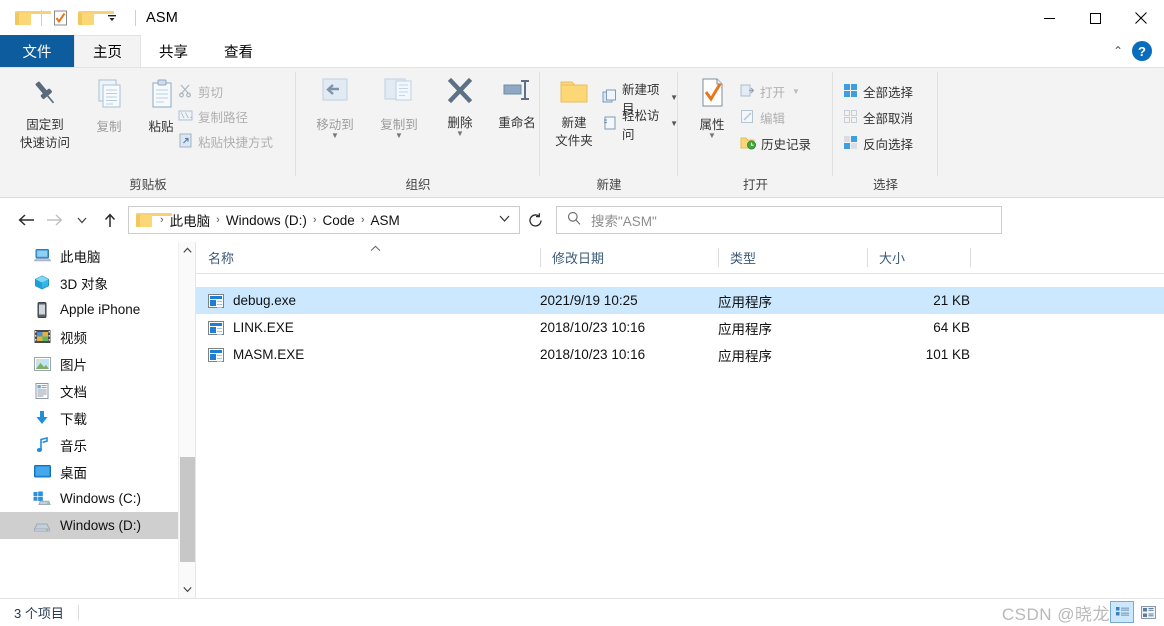 The width and height of the screenshot is (1164, 626). What do you see at coordinates (712, 95) in the screenshot?
I see `properties-icon` at bounding box center [712, 95].